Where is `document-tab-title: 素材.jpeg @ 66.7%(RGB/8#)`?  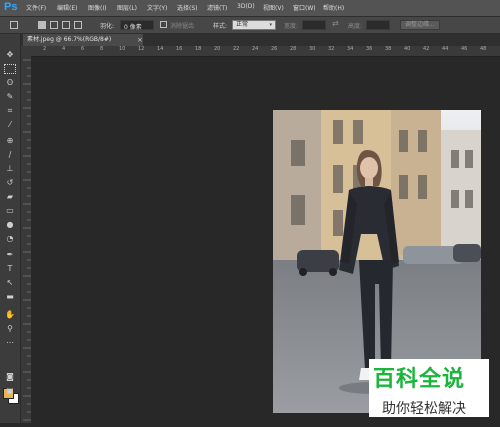
document-tab-title: 素材.jpeg @ 66.7%(RGB/8#) is located at coordinates (69, 39).